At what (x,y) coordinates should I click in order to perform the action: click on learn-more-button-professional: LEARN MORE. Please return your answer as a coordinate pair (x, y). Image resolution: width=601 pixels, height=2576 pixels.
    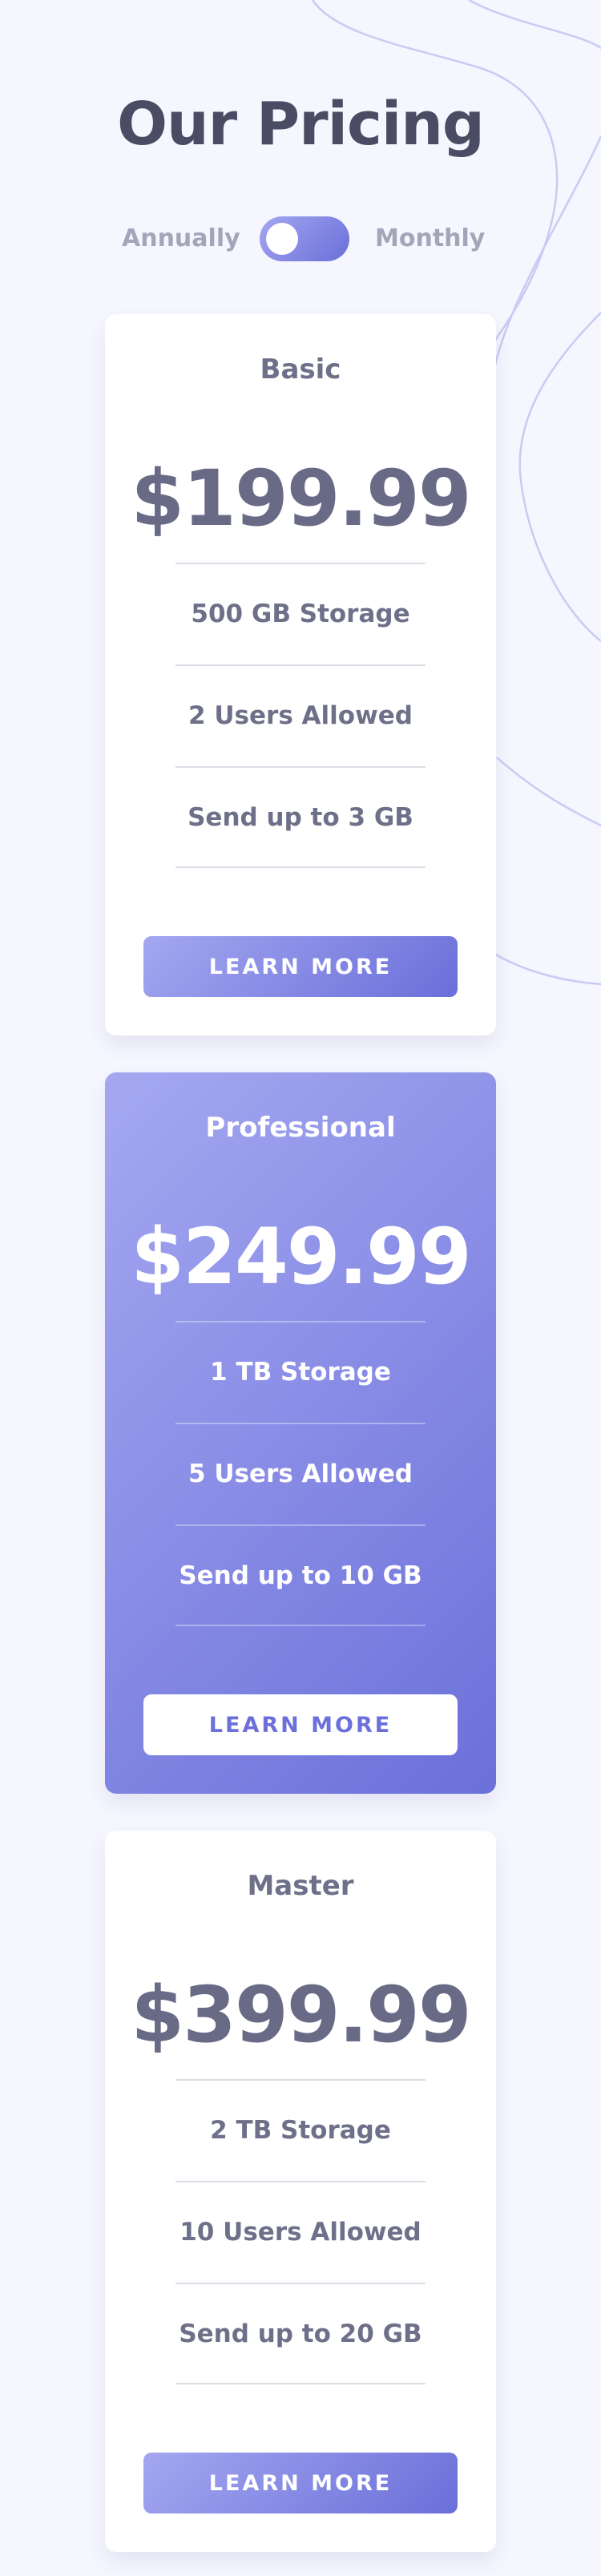
    Looking at the image, I should click on (300, 1725).